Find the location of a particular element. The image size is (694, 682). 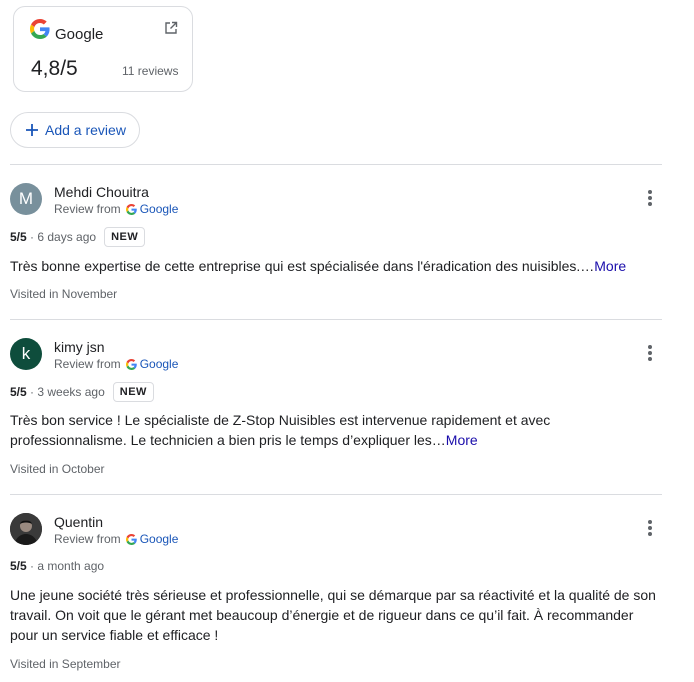

review-age: · 3 weeks ago is located at coordinates (67, 392).